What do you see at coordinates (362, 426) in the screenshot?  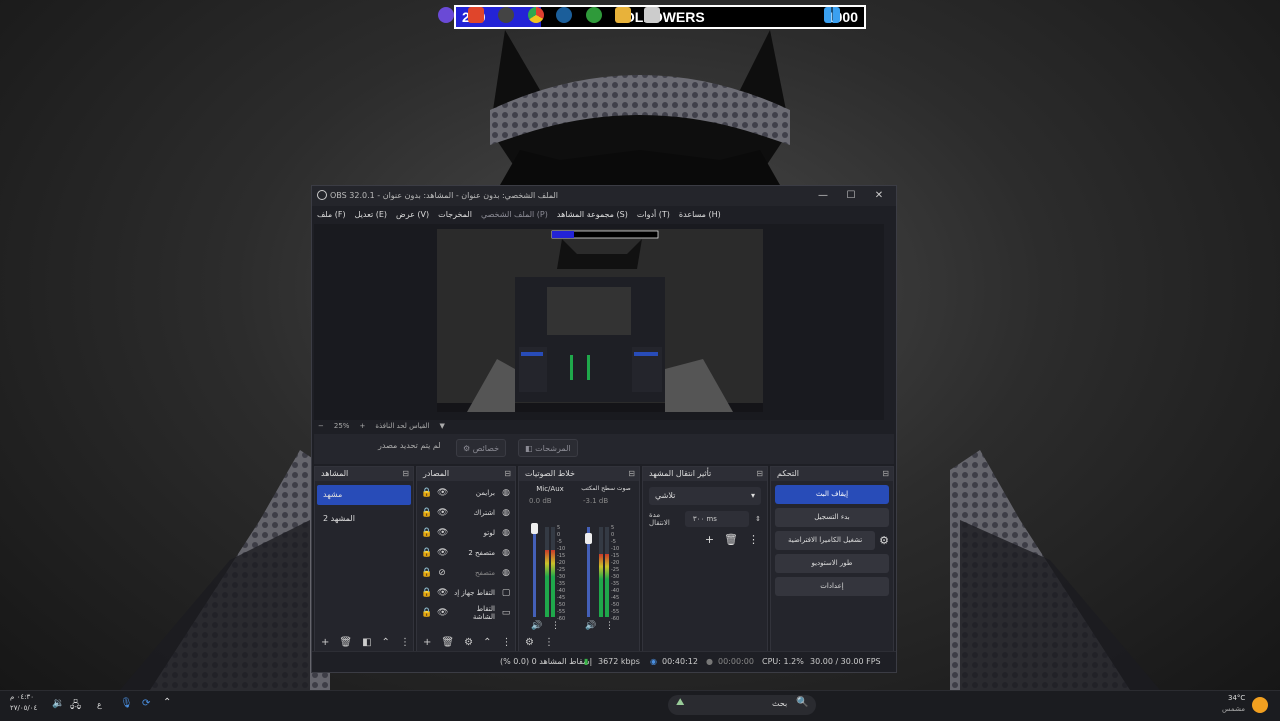 I see `zoom-in-button: +` at bounding box center [362, 426].